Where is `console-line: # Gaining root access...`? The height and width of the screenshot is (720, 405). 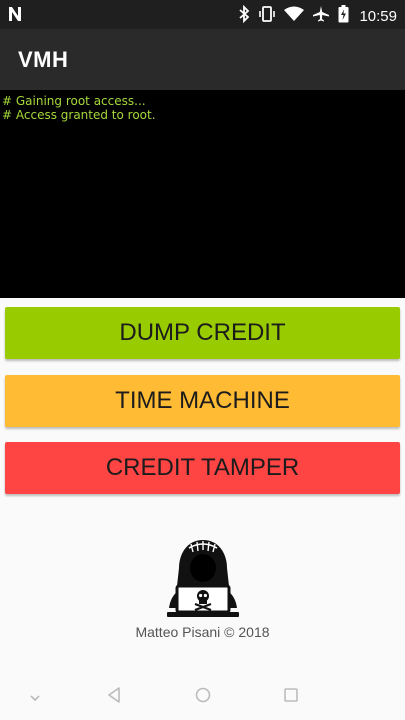
console-line: # Gaining root access... is located at coordinates (74, 101).